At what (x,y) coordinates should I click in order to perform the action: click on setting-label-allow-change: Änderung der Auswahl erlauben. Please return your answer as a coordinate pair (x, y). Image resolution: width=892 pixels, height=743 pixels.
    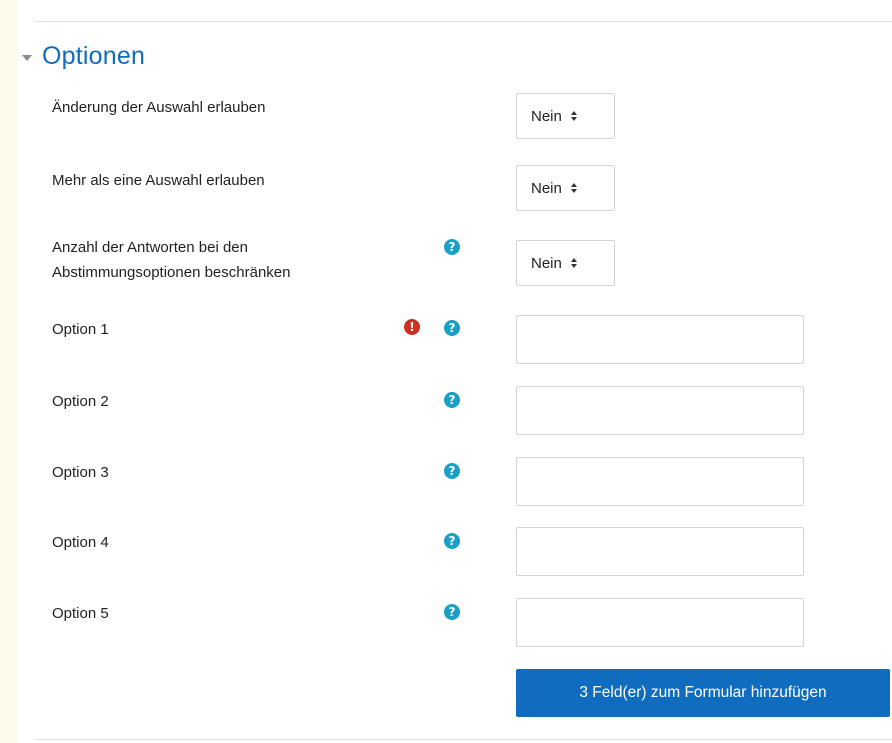
    Looking at the image, I should click on (159, 107).